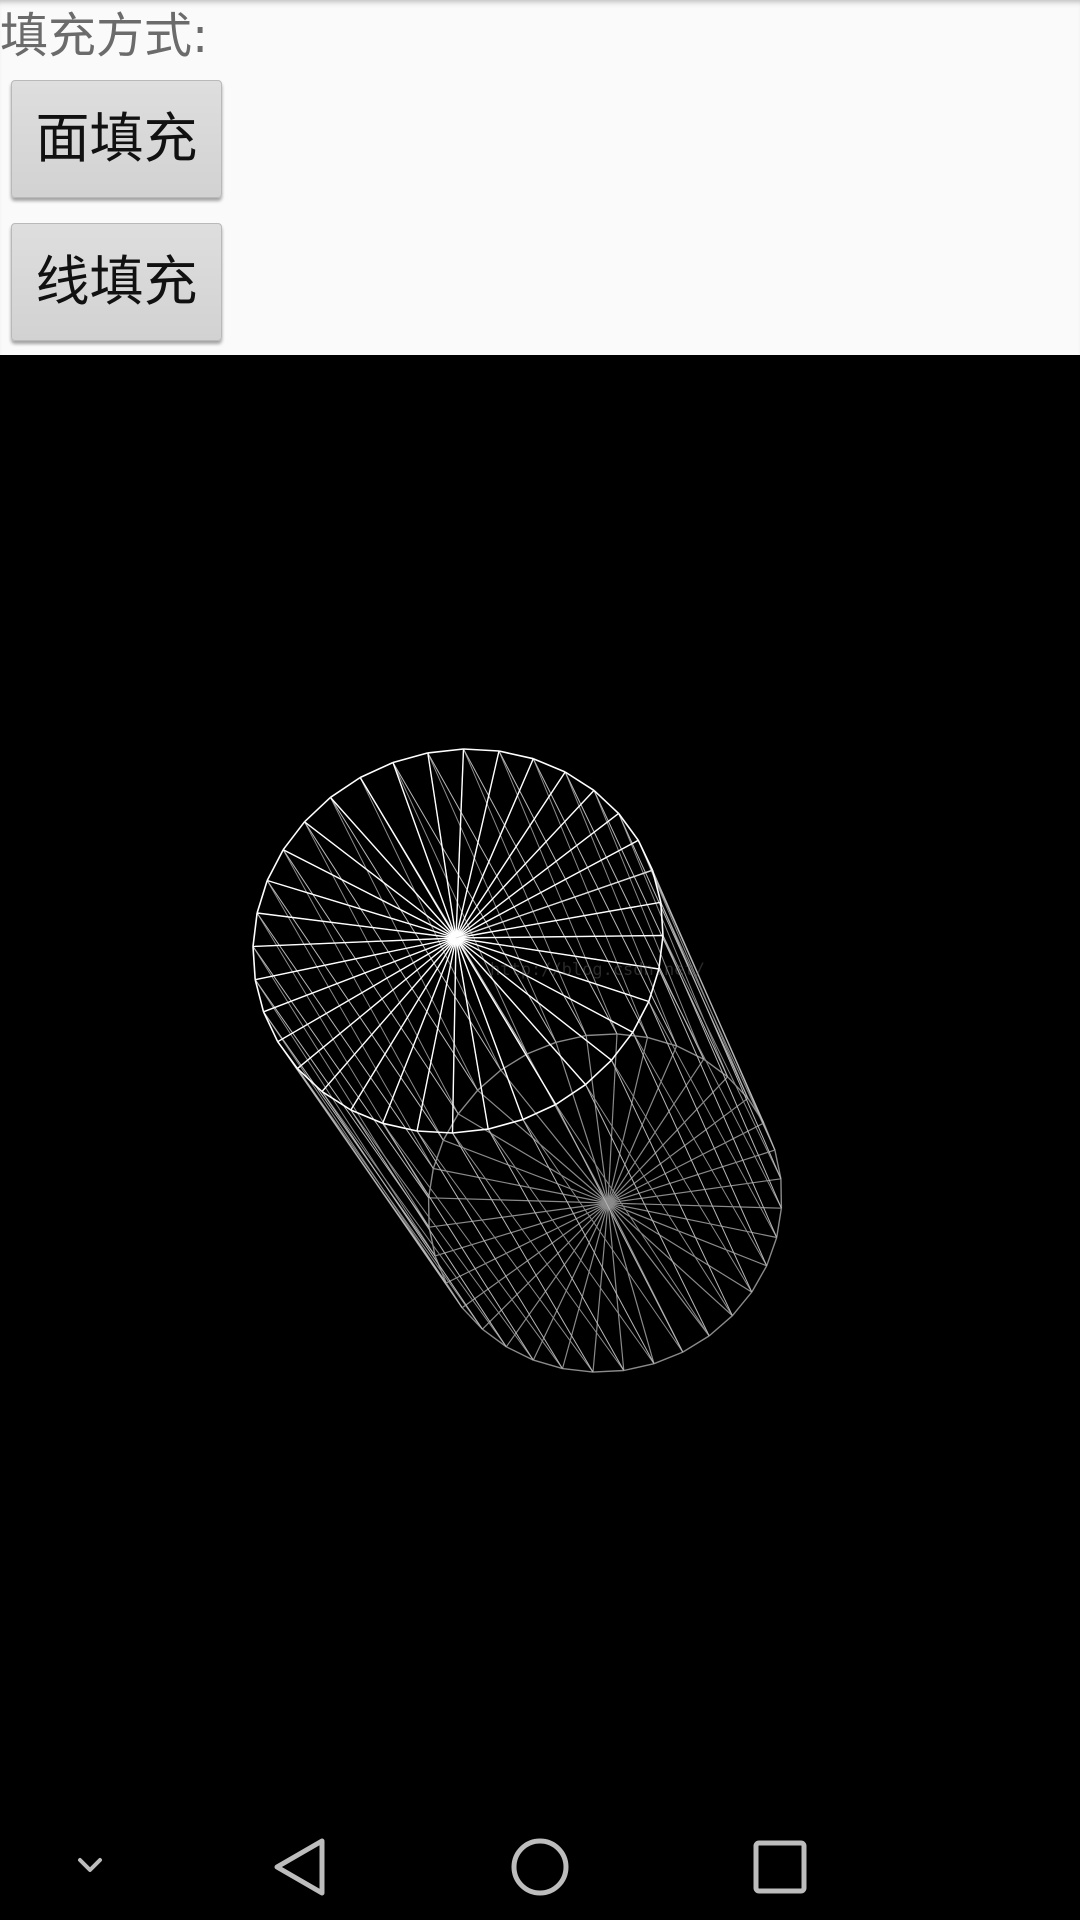 The image size is (1080, 1920). I want to click on recents-button, so click(780, 1867).